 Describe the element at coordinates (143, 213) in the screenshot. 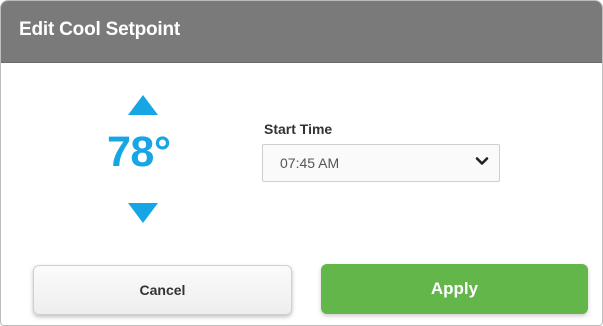

I see `decrease-setpoint-icon` at that location.